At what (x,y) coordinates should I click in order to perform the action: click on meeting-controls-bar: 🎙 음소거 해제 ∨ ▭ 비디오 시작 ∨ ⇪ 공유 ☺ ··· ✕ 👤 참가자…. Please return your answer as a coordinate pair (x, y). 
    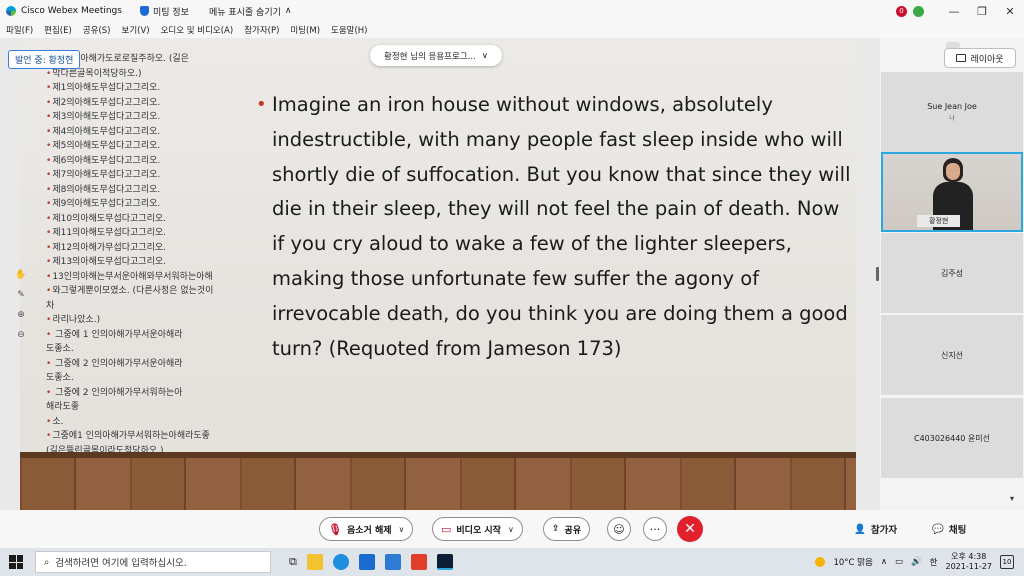
    Looking at the image, I should click on (512, 529).